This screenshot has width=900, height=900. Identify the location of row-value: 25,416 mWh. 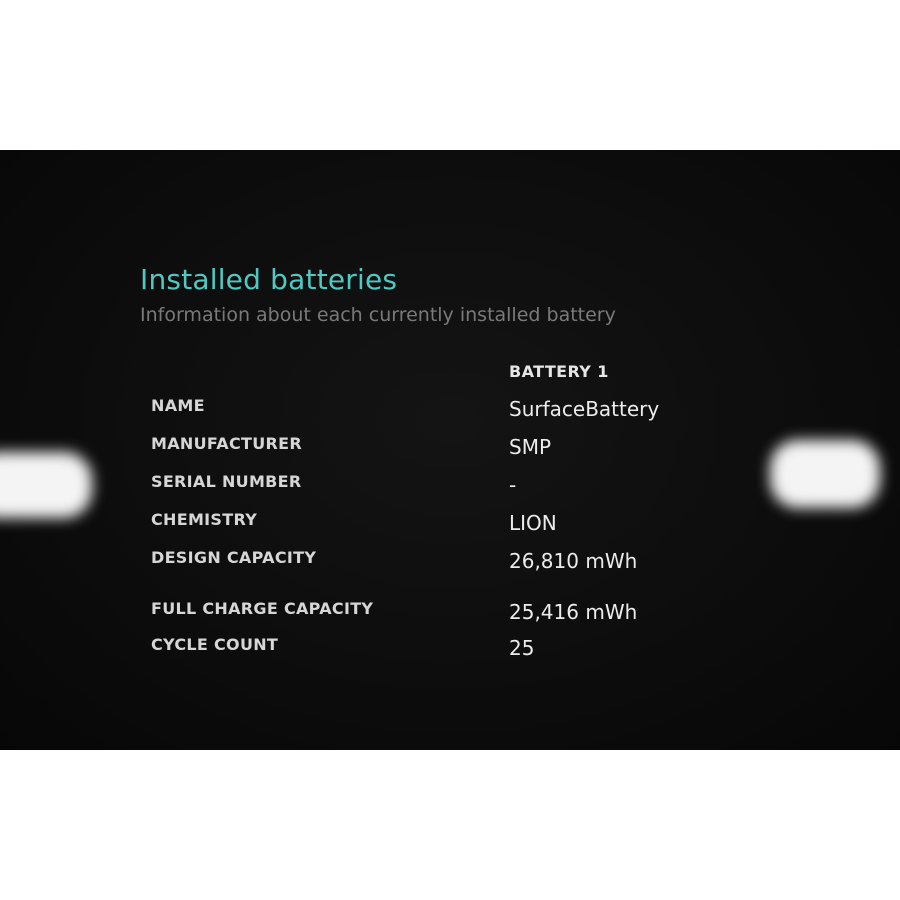
(573, 612).